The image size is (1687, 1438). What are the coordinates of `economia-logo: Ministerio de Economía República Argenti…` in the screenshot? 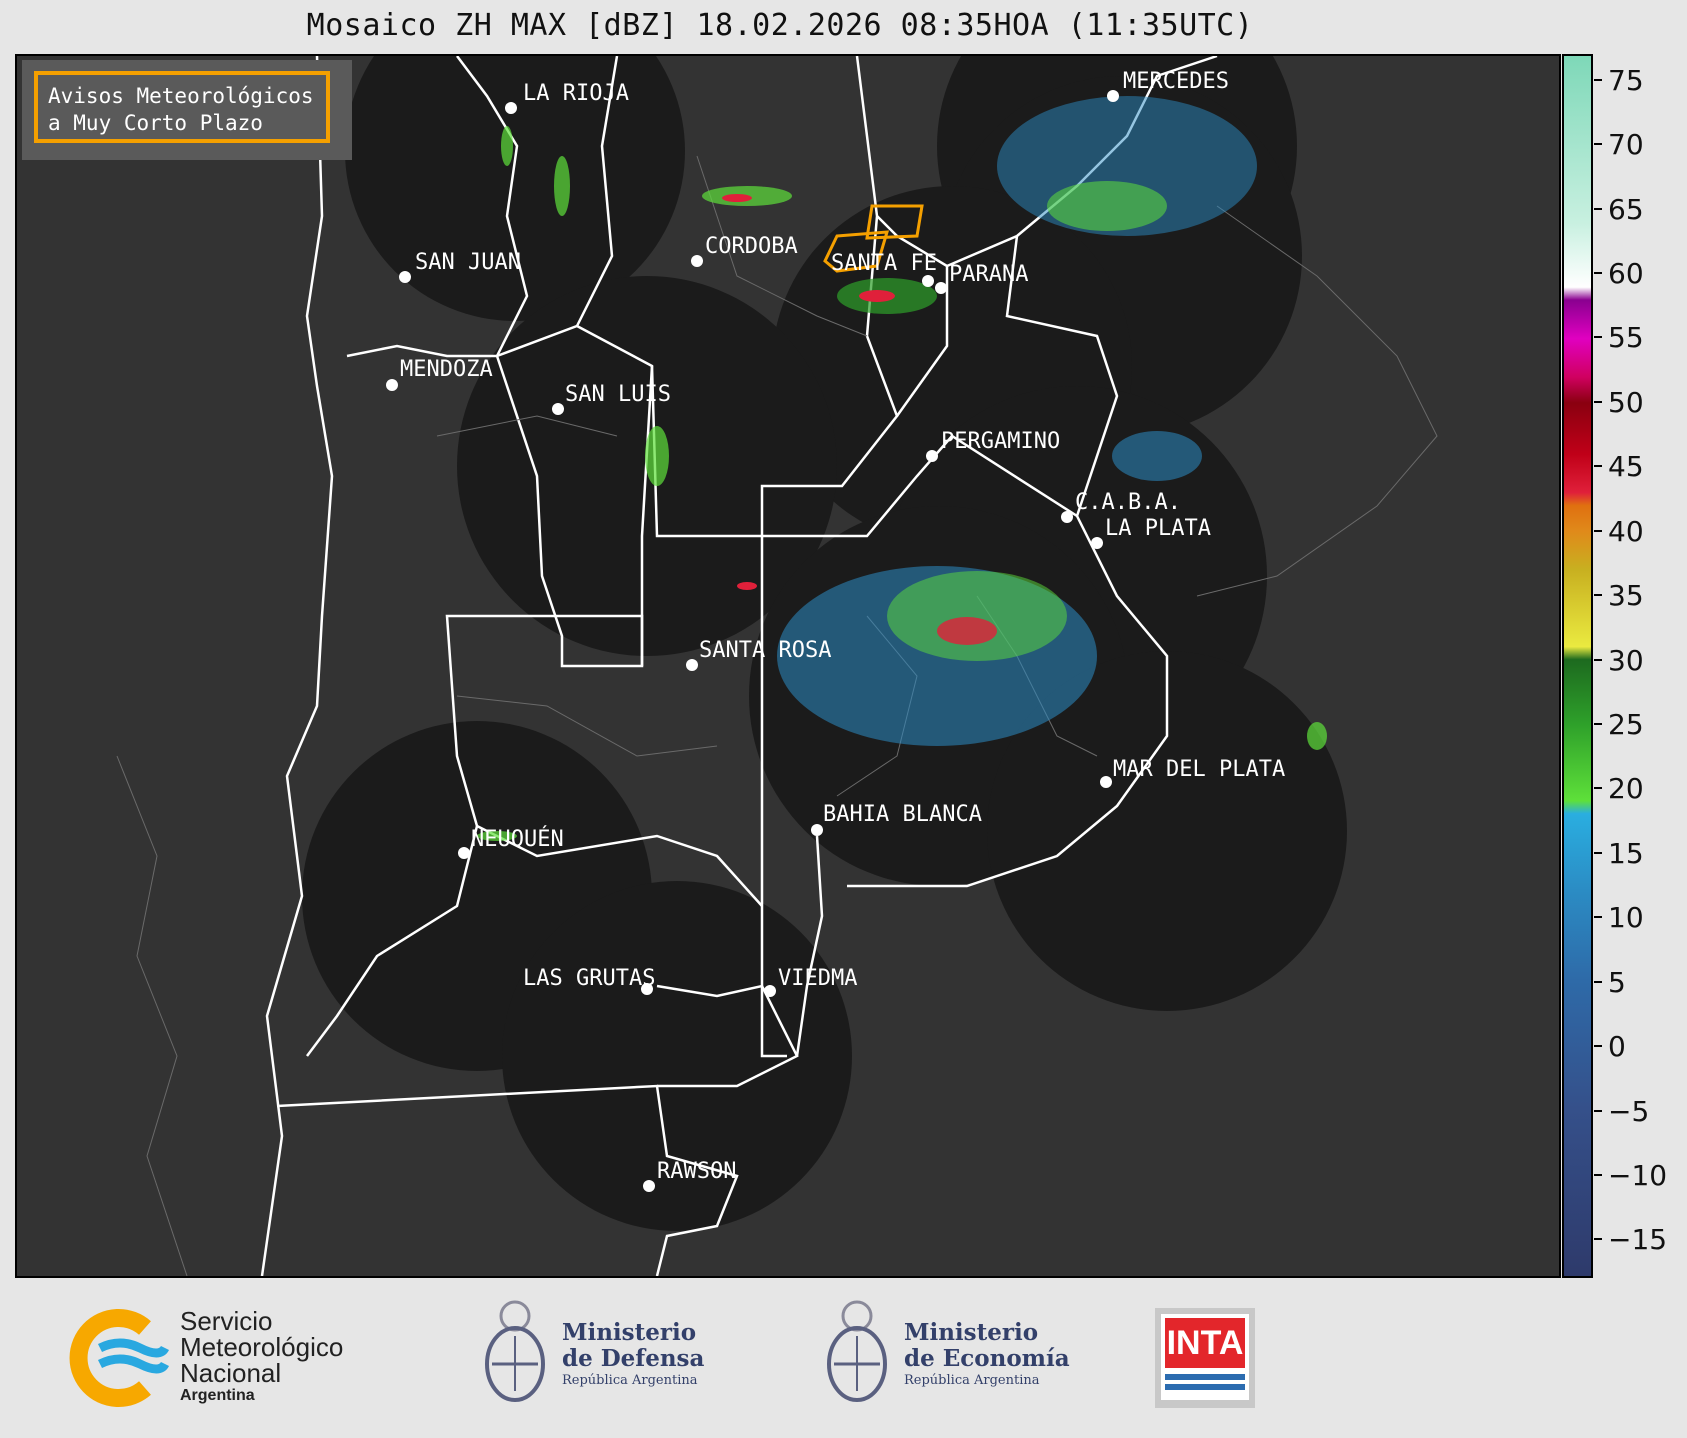 It's located at (952, 1356).